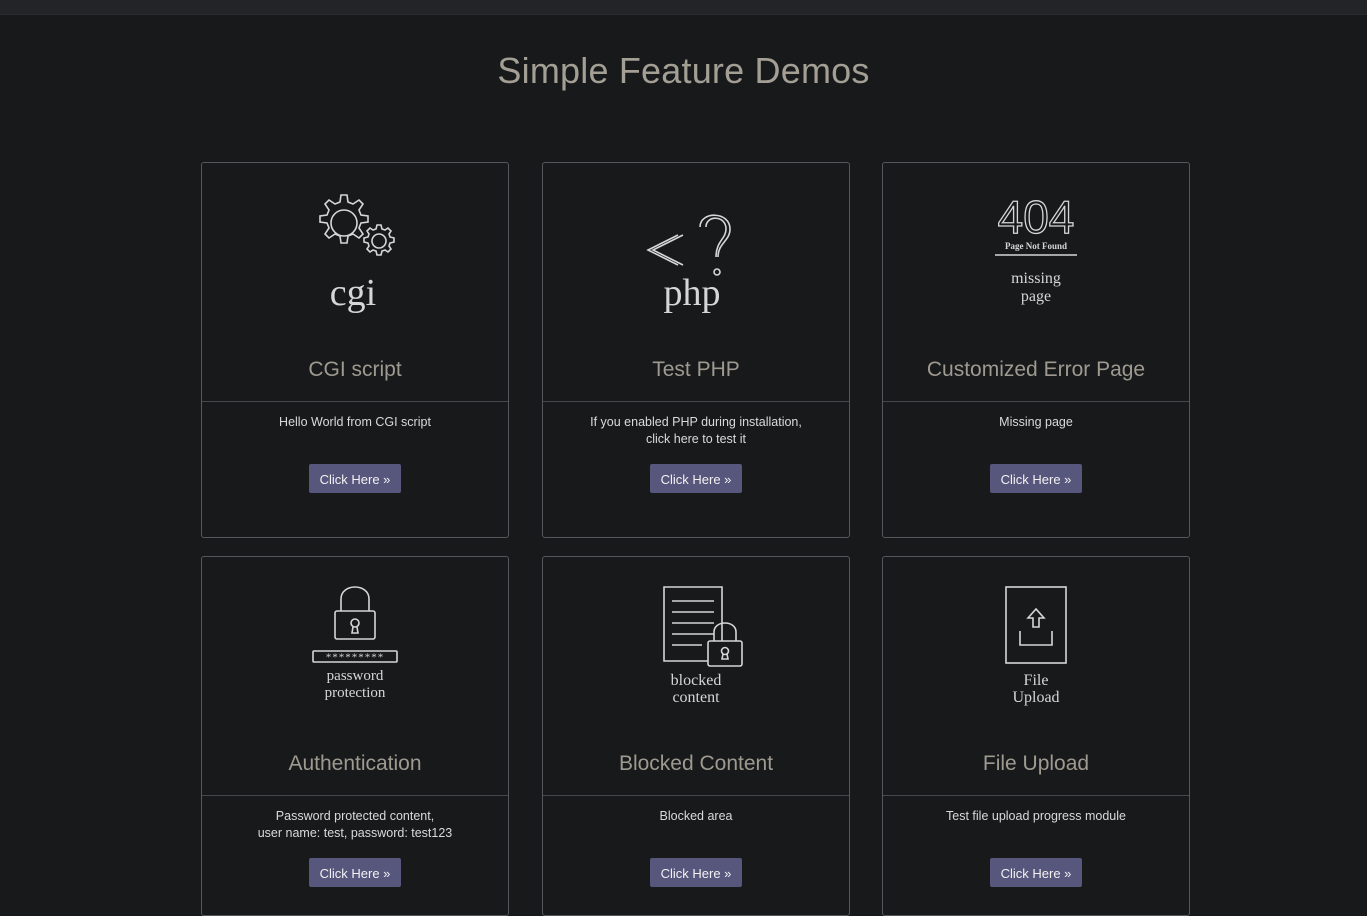 Image resolution: width=1367 pixels, height=916 pixels. I want to click on card-description: Missing page, so click(1036, 422).